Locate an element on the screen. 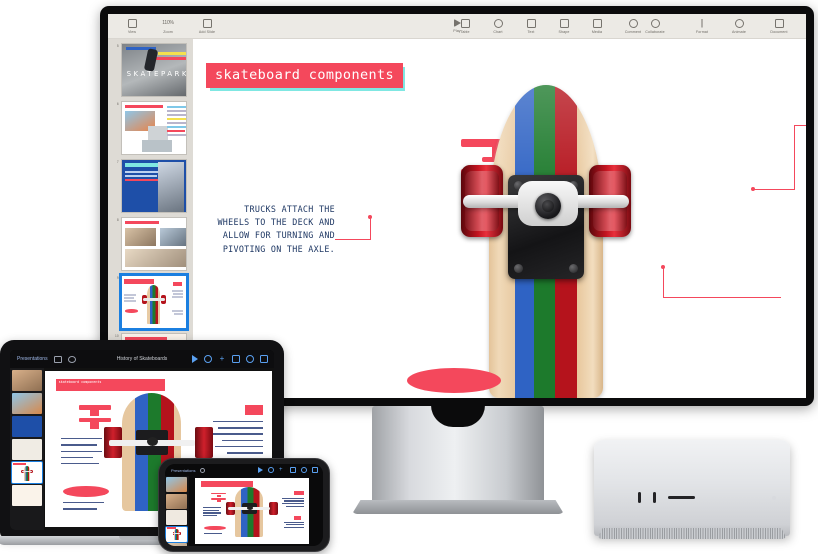  leader-line-bearings is located at coordinates (800, 125).